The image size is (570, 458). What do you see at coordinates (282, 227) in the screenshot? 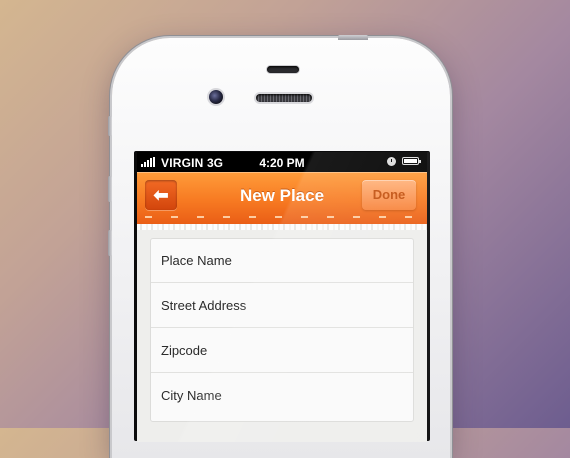
I see `torn-paper-edge` at bounding box center [282, 227].